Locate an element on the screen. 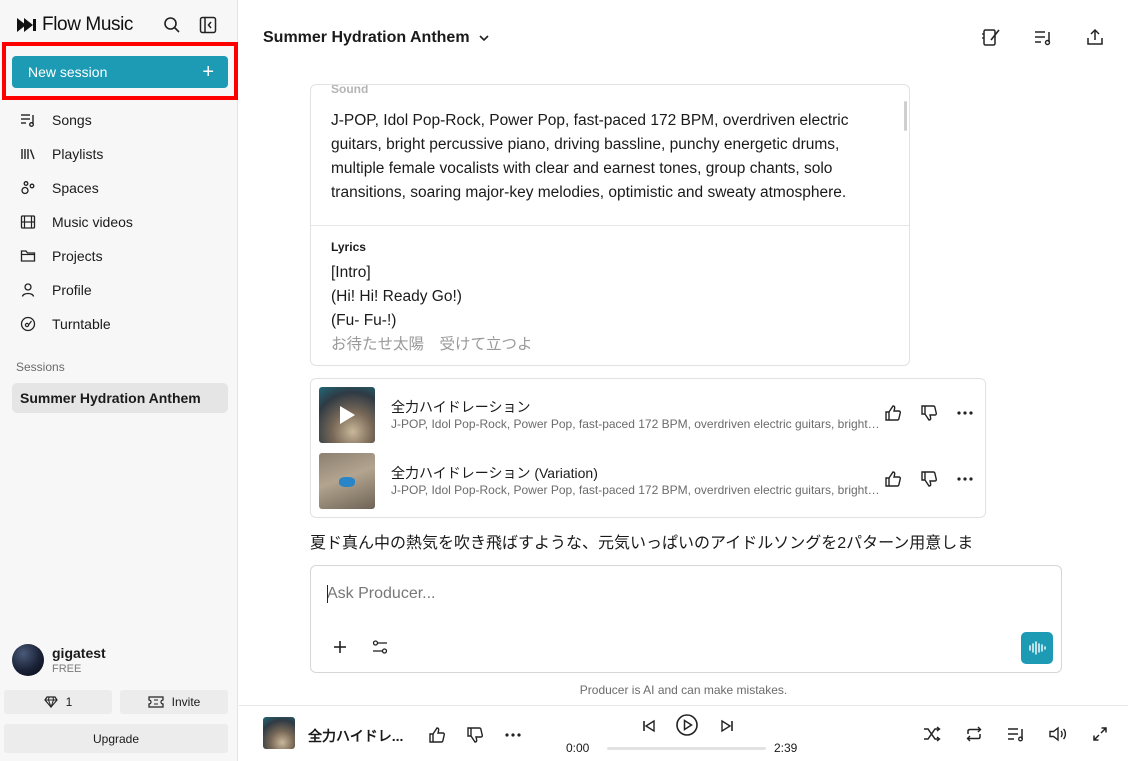 The height and width of the screenshot is (761, 1128). track-title: 全力ハイドレーション (Variation) is located at coordinates (494, 473).